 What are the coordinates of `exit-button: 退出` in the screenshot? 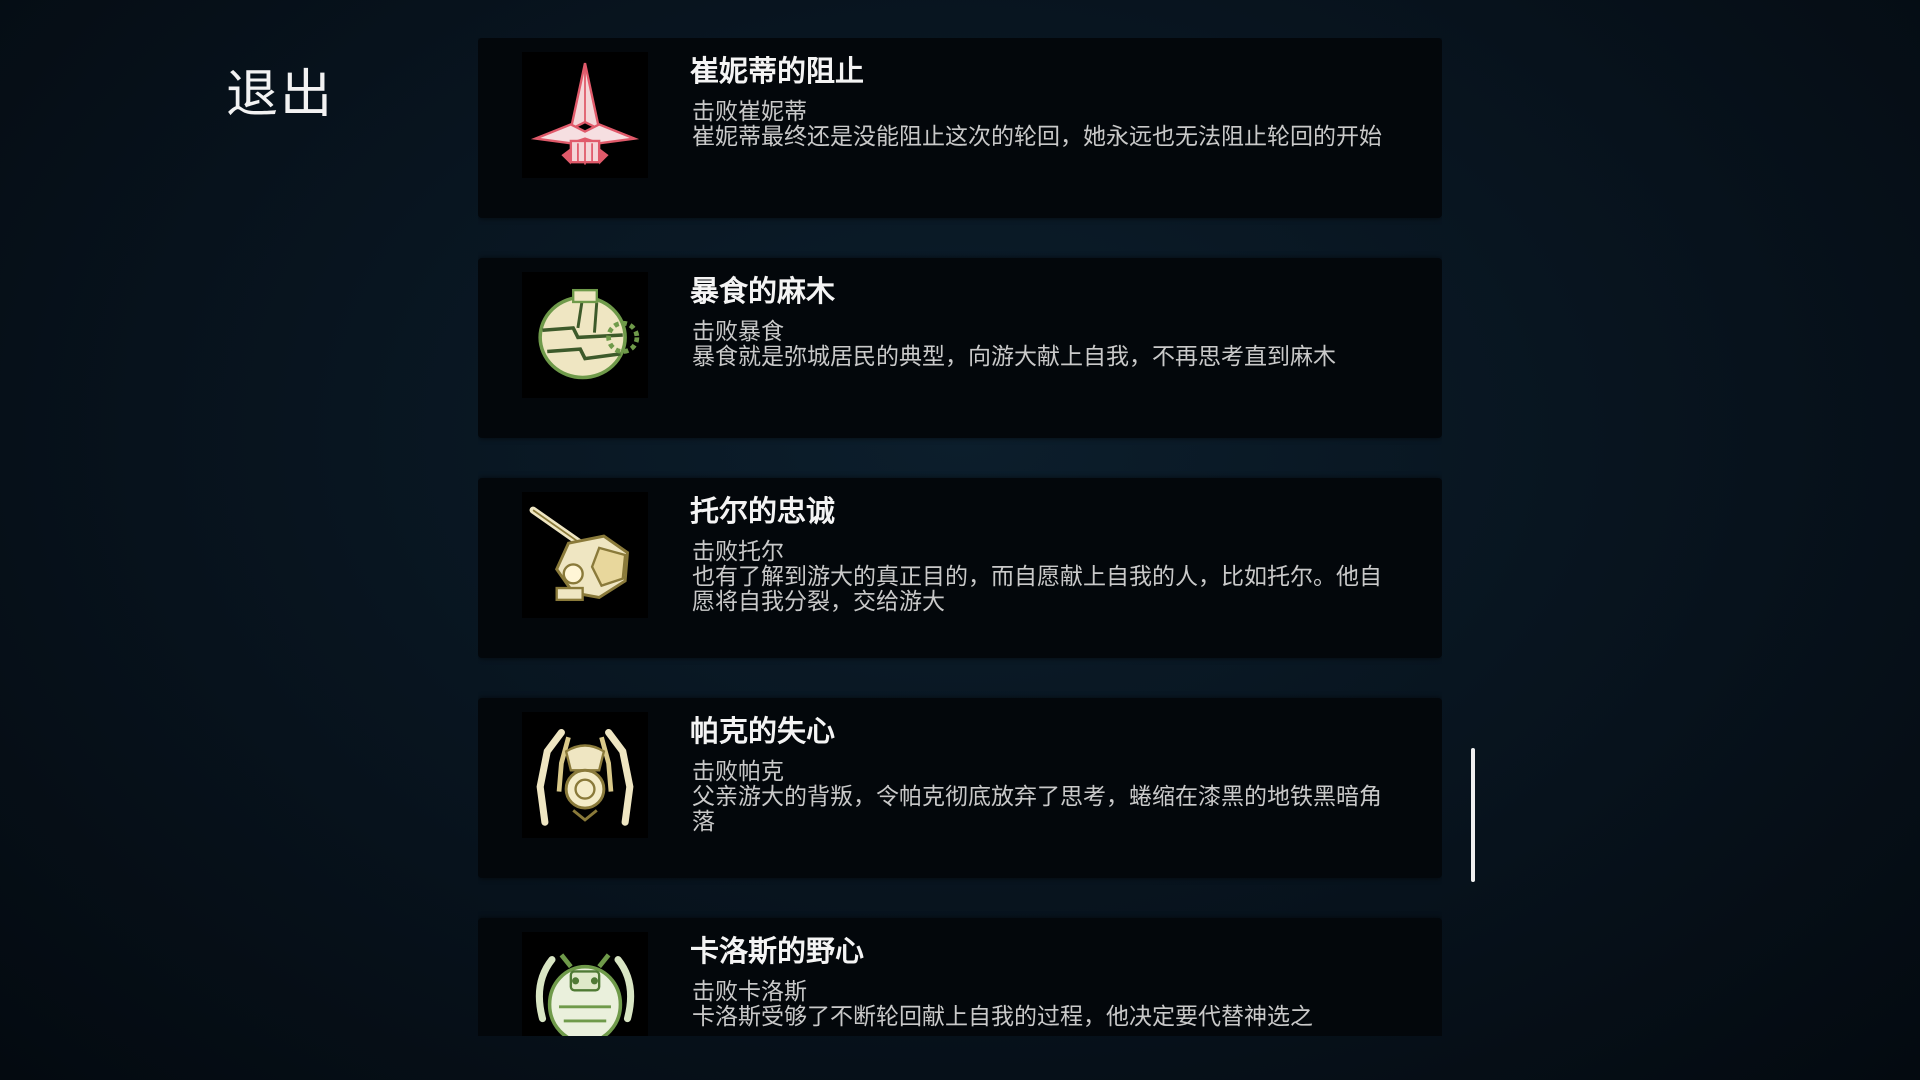 It's located at (280, 89).